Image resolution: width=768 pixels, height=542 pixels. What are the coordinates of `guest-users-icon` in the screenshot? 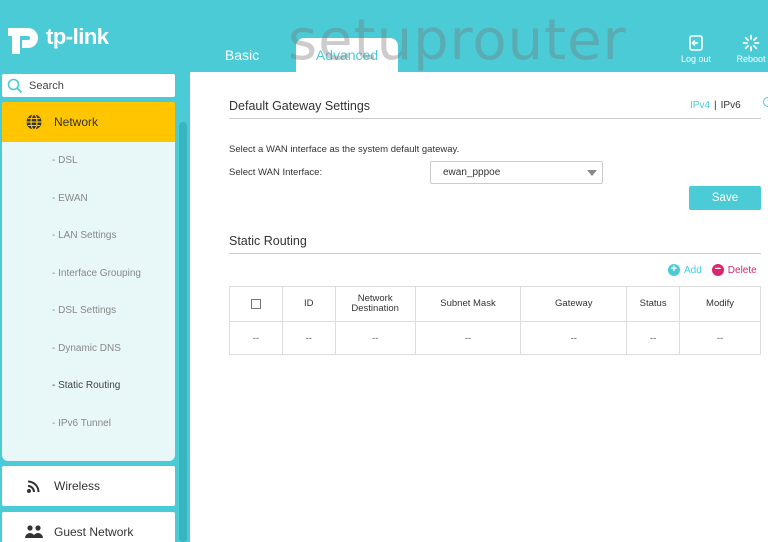 It's located at (34, 532).